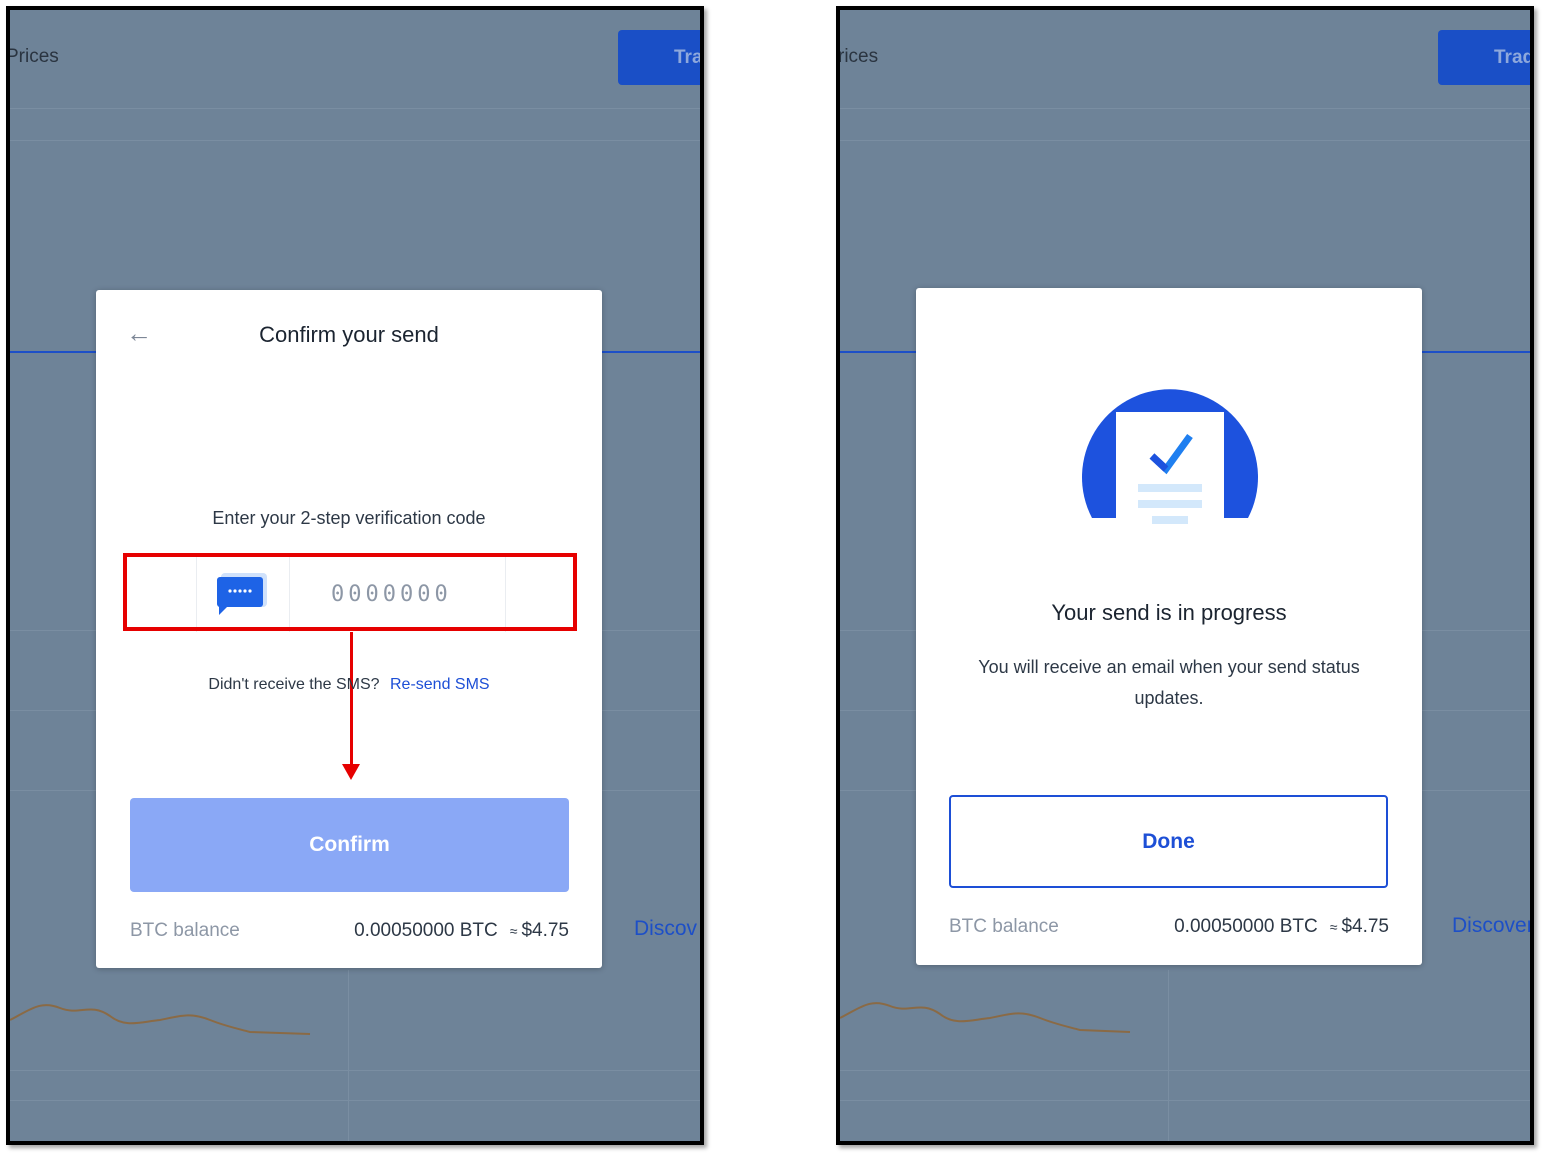 The image size is (1559, 1154). I want to click on nav-prices: rices, so click(859, 57).